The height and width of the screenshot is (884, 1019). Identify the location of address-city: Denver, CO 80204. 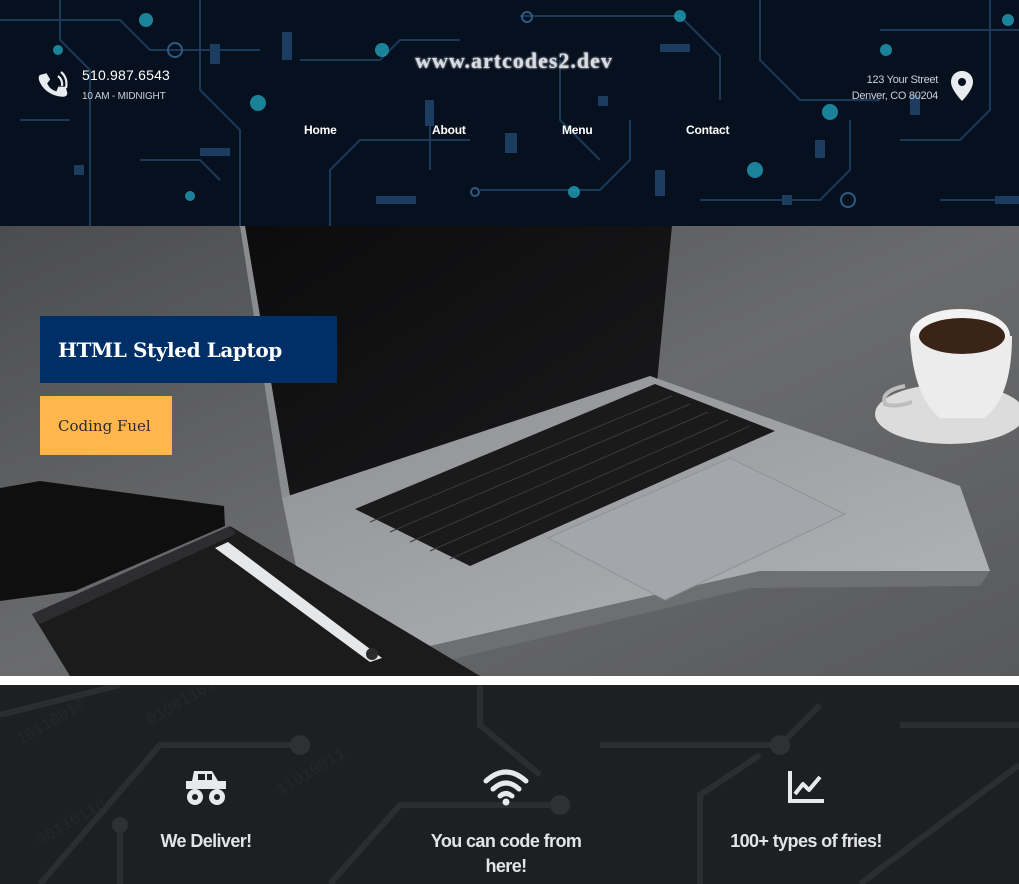
(895, 96).